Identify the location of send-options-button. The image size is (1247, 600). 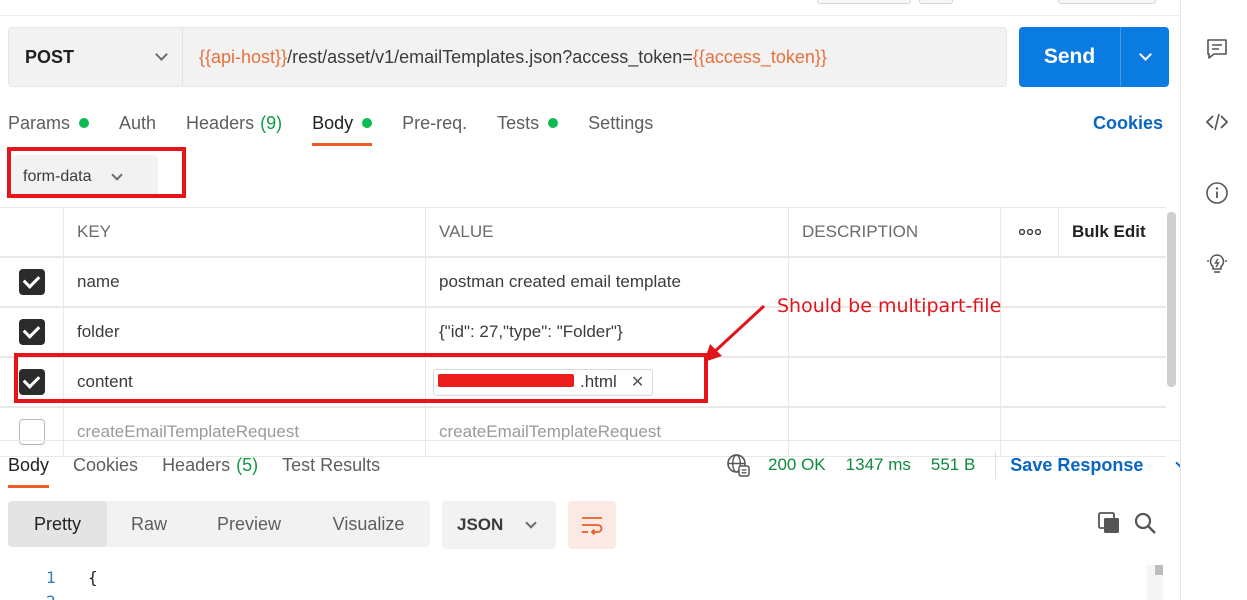
(1145, 57).